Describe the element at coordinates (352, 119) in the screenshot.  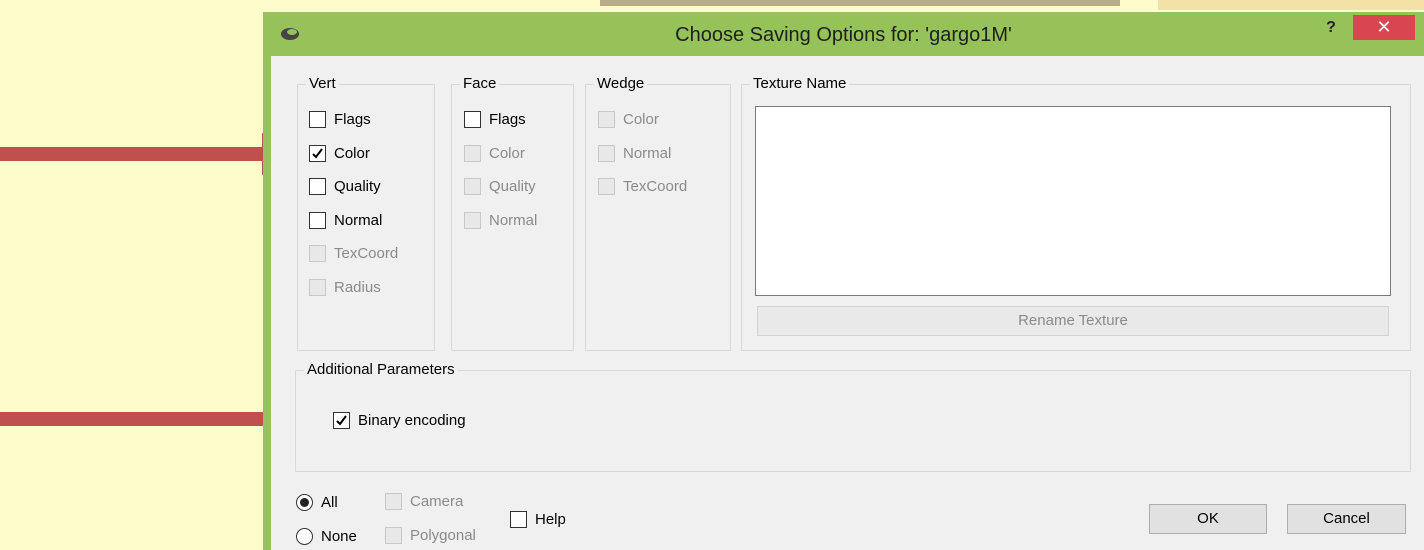
I see `vert-checkbox-label: Flags` at that location.